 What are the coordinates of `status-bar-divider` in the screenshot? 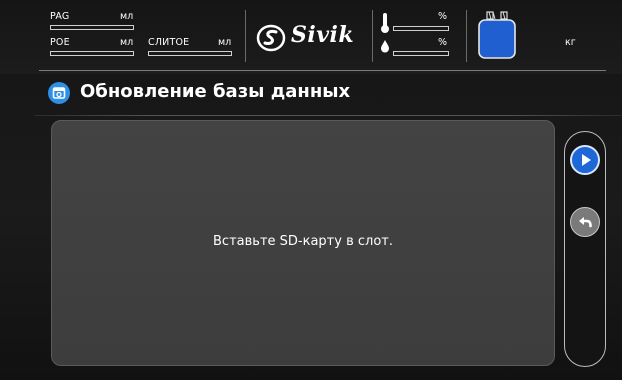 It's located at (322, 70).